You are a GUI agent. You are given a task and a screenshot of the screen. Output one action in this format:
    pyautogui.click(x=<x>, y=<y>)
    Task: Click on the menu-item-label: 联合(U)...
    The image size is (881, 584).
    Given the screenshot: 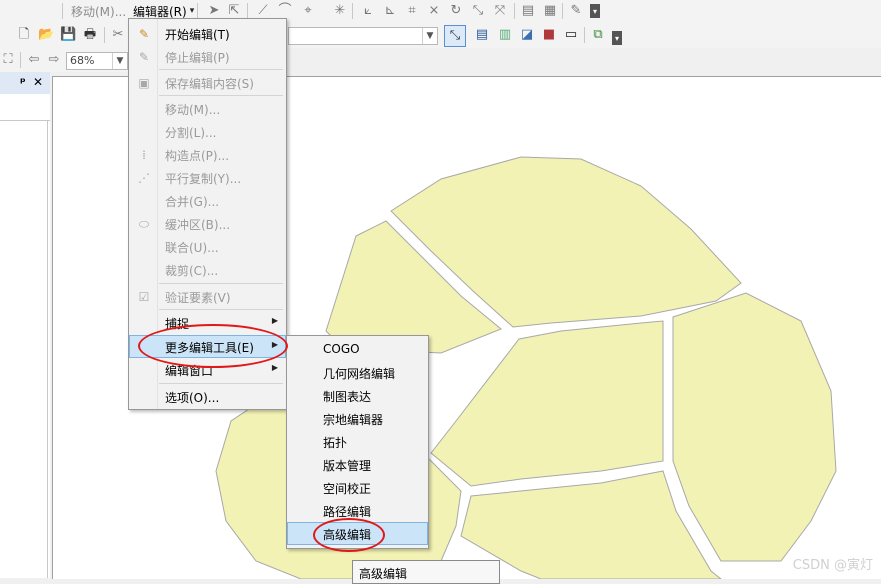 What is the action you would take?
    pyautogui.click(x=192, y=248)
    